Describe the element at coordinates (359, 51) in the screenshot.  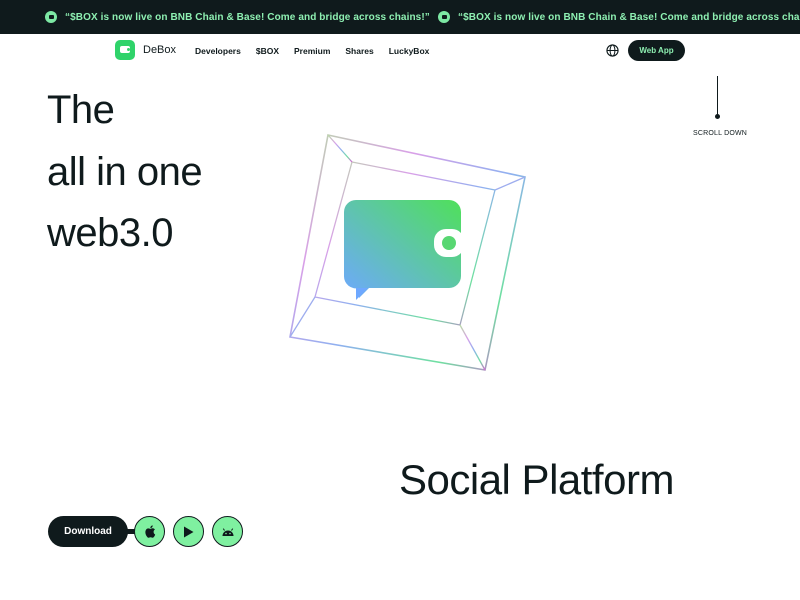
I see `nav-link-shares: Shares` at that location.